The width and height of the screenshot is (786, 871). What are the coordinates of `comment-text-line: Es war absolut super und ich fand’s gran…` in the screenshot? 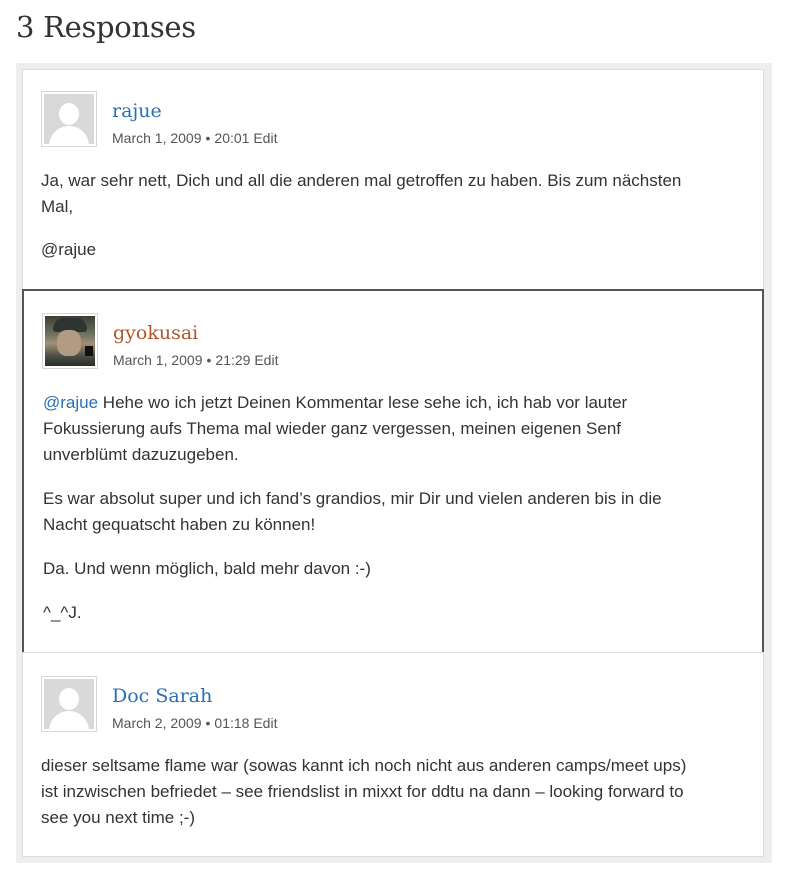 It's located at (352, 498).